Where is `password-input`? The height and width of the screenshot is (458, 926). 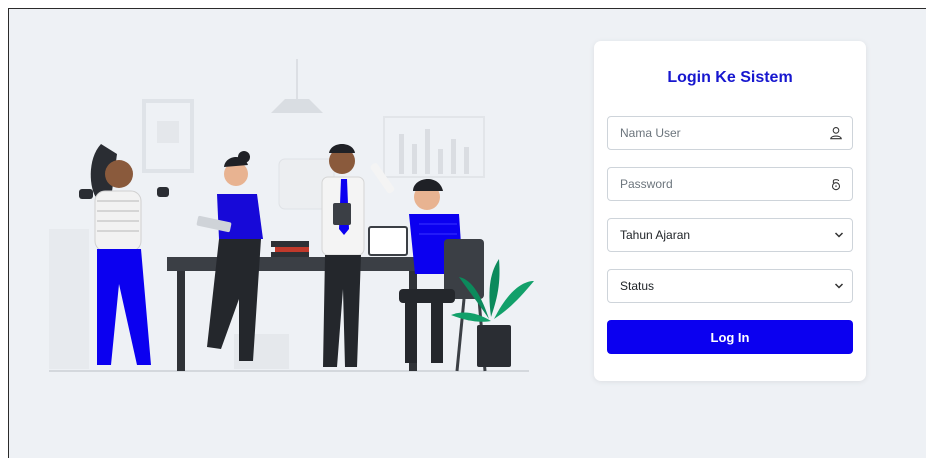 password-input is located at coordinates (730, 184).